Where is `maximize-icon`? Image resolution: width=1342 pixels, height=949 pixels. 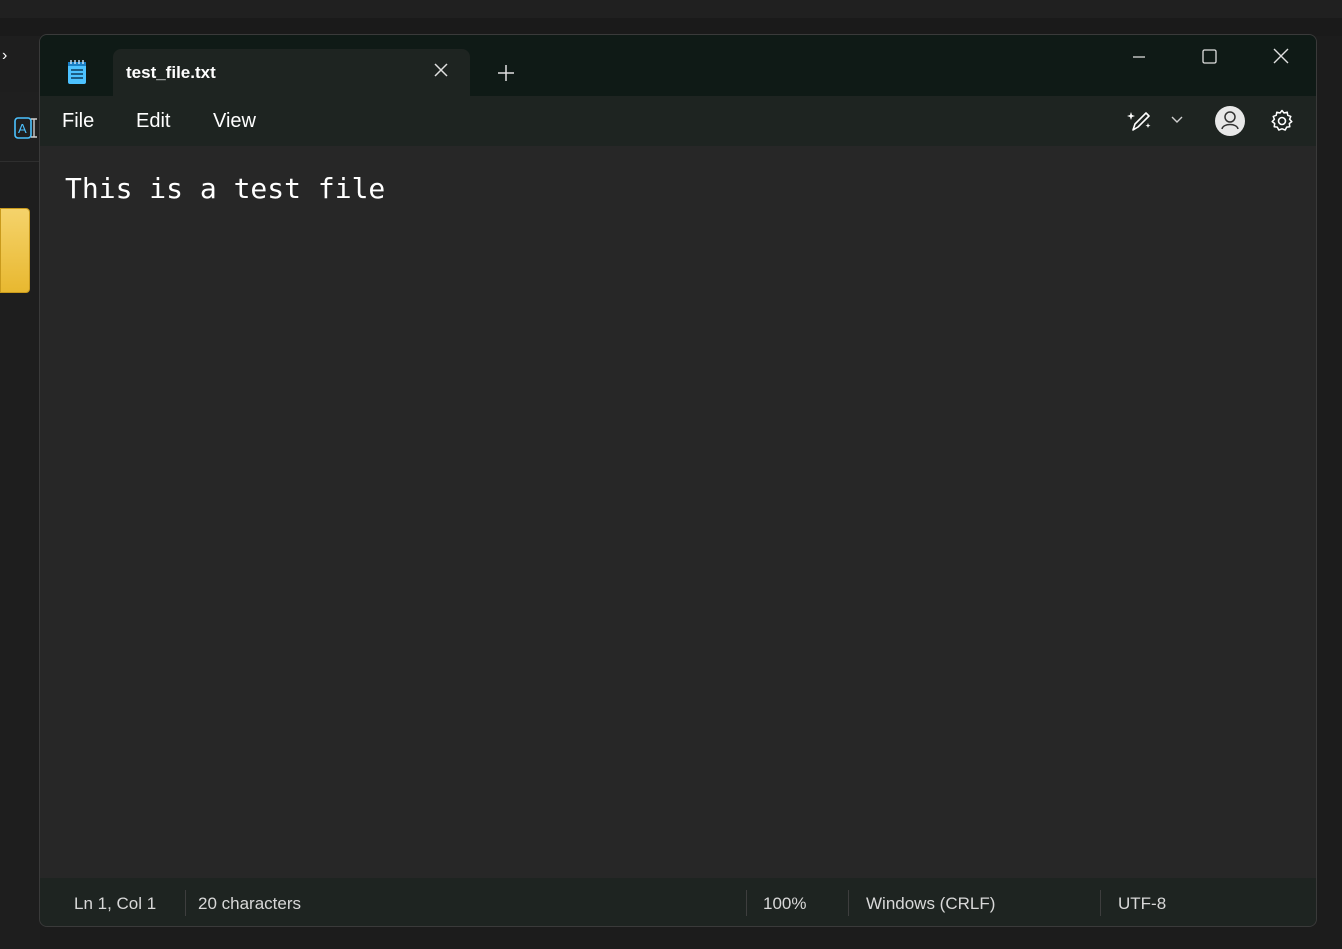 maximize-icon is located at coordinates (1209, 57).